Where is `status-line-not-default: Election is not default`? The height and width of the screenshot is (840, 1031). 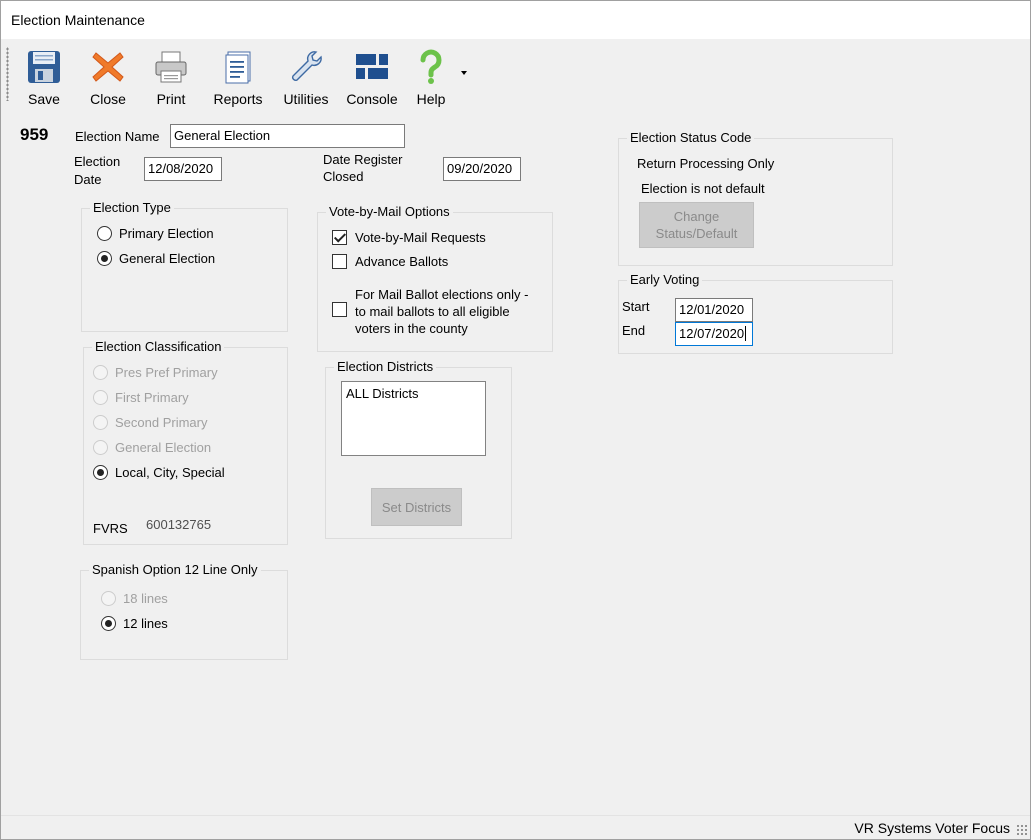 status-line-not-default: Election is not default is located at coordinates (703, 188).